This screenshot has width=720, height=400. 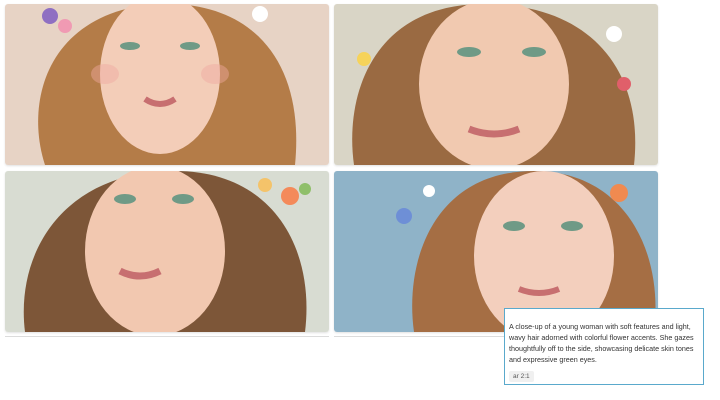 What do you see at coordinates (521, 376) in the screenshot?
I see `aspect-ratio-badge: ar 2:1` at bounding box center [521, 376].